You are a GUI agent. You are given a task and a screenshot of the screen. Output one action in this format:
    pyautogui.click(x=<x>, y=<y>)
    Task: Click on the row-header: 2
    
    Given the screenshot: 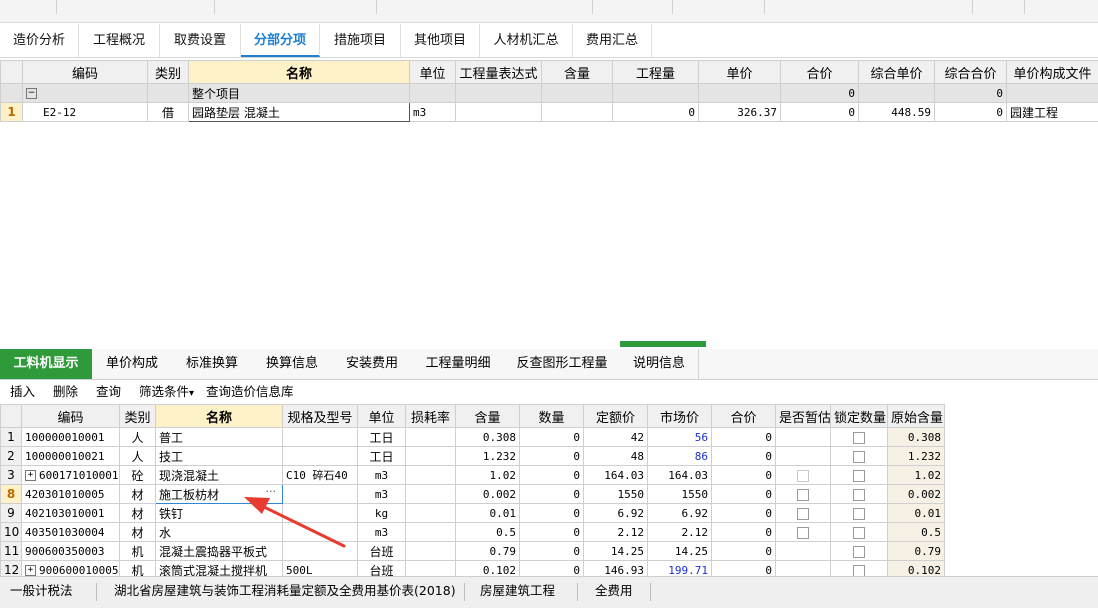 What is the action you would take?
    pyautogui.click(x=11, y=456)
    